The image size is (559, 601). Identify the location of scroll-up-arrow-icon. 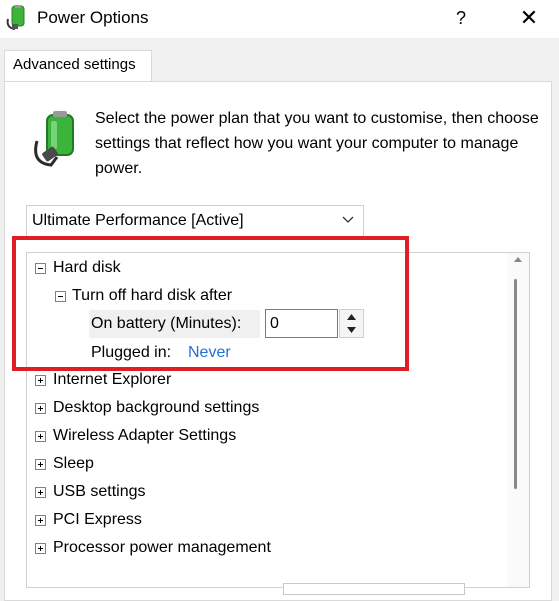
(518, 259).